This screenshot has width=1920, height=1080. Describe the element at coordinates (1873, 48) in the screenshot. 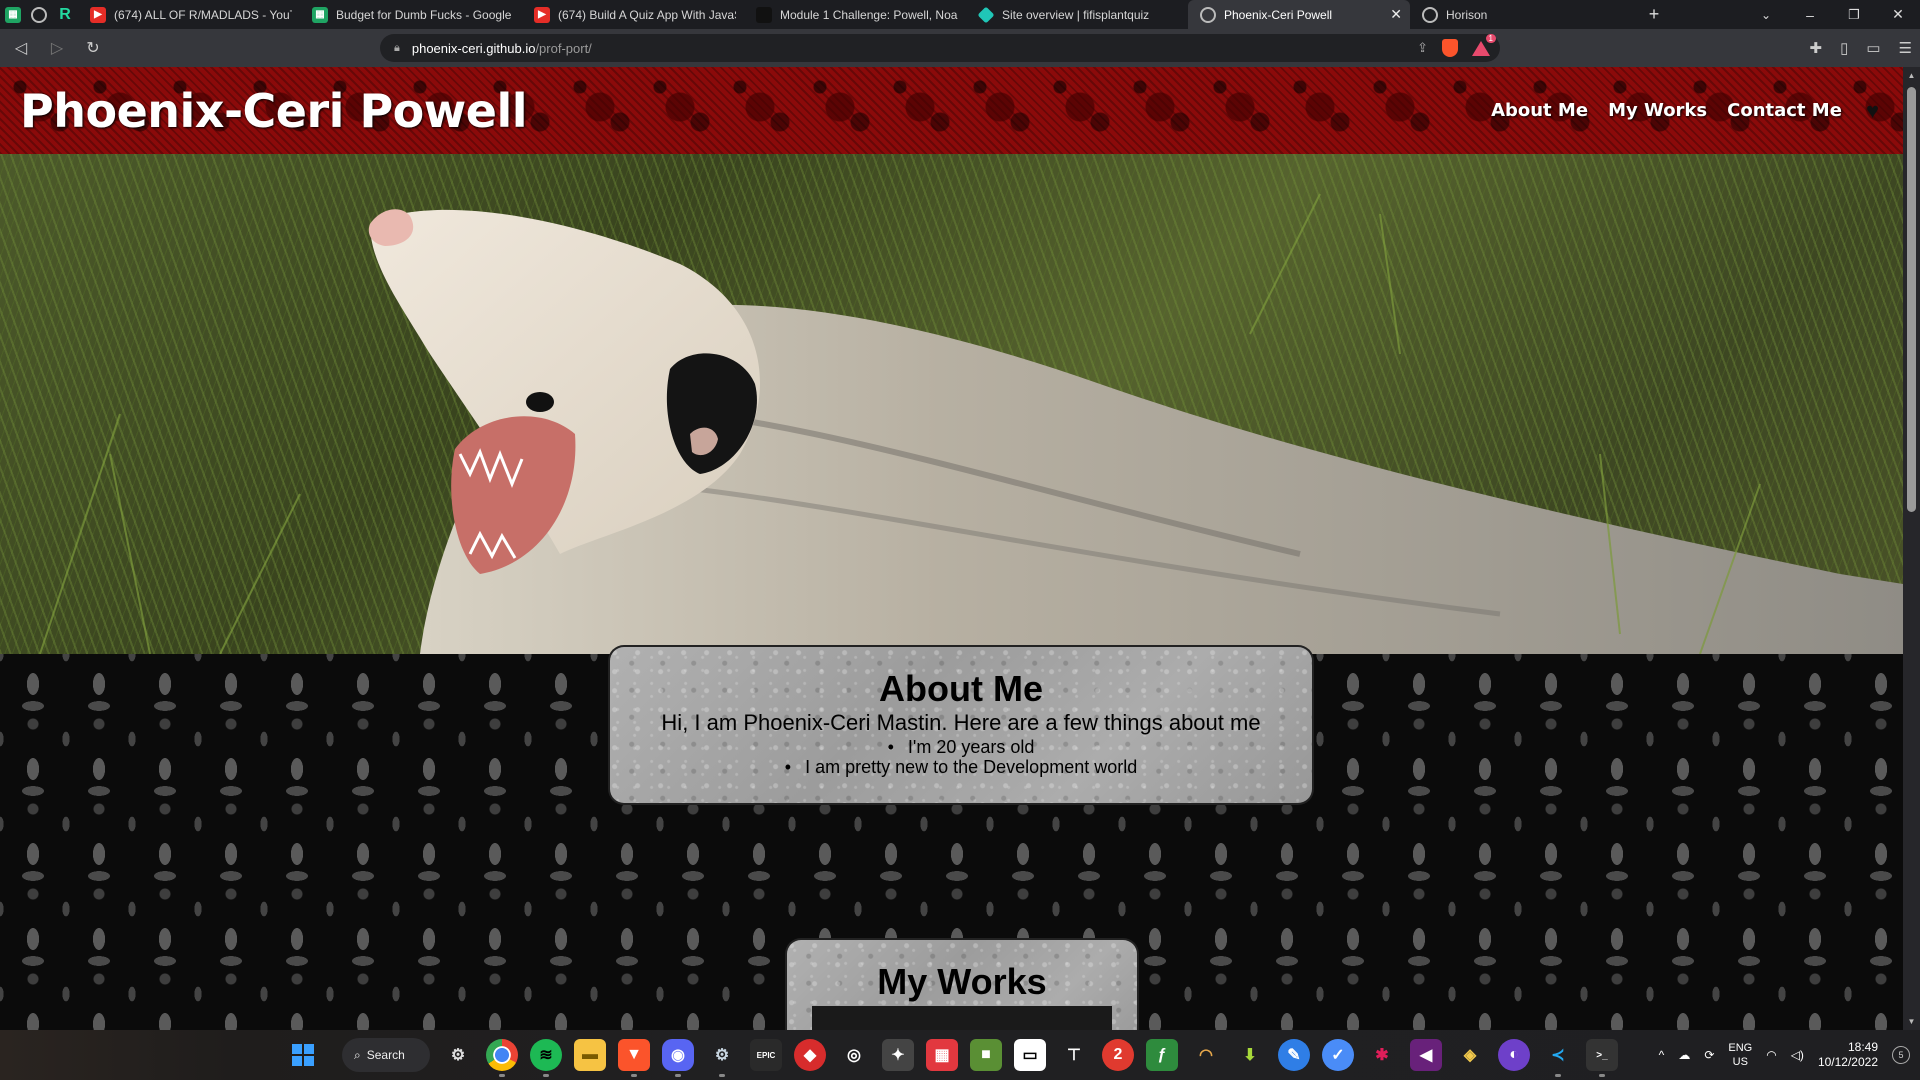

I see `wallet-icon: ▭` at that location.